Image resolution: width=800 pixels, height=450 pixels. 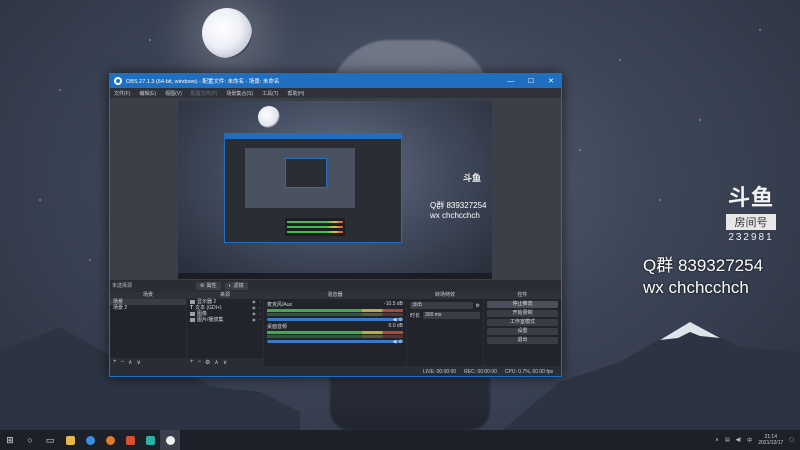 What do you see at coordinates (211, 286) in the screenshot?
I see `properties-label: 属性` at bounding box center [211, 286].